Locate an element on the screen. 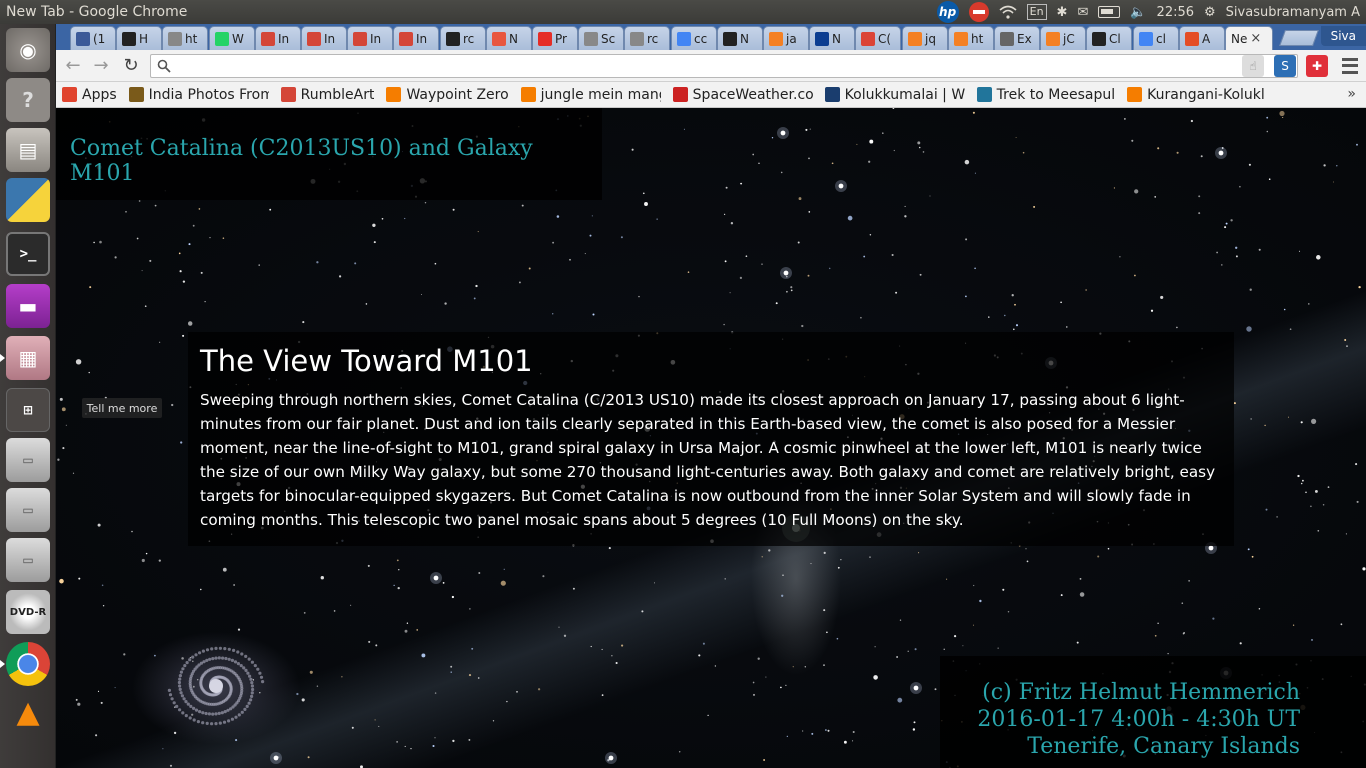 The width and height of the screenshot is (1366, 768). tab: cc is located at coordinates (694, 38).